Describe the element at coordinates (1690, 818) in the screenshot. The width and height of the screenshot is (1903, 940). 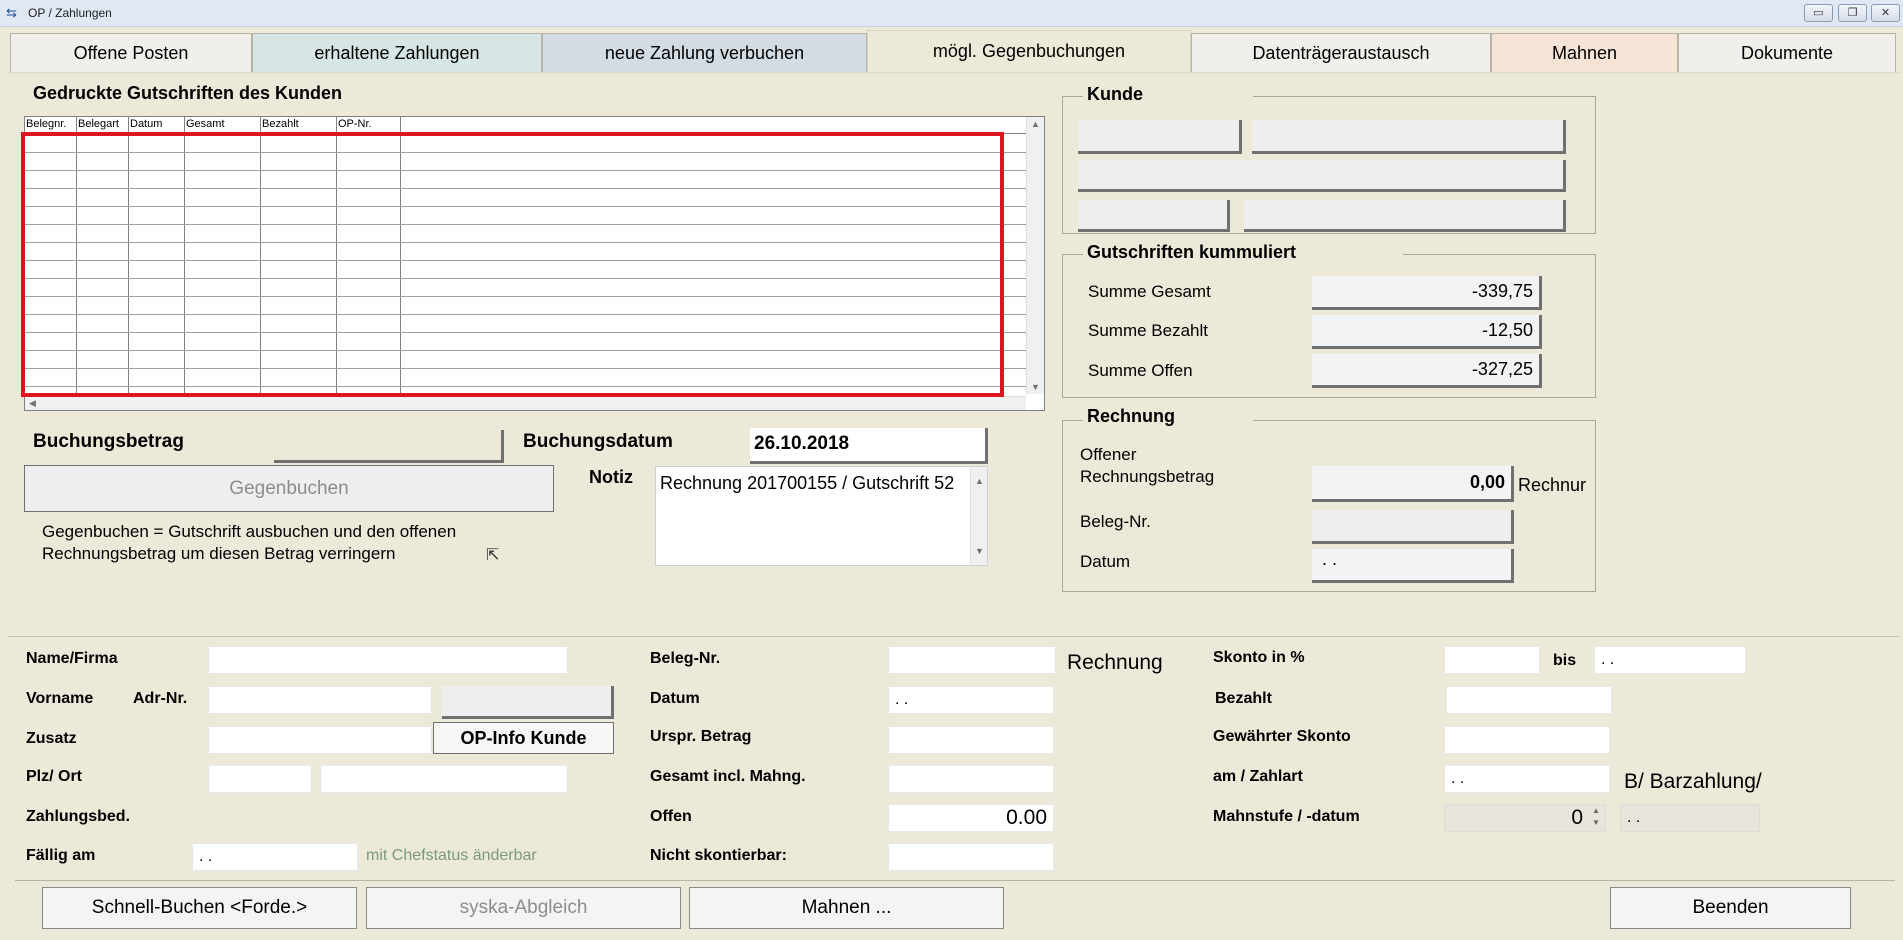
I see `mahndatum-field: . .` at that location.